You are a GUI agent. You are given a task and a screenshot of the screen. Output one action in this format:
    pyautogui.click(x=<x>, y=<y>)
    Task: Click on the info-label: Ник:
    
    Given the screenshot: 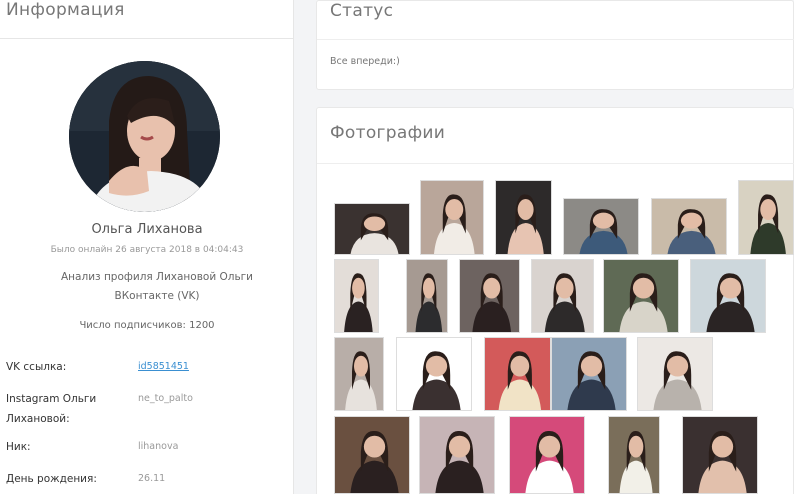 What is the action you would take?
    pyautogui.click(x=18, y=447)
    